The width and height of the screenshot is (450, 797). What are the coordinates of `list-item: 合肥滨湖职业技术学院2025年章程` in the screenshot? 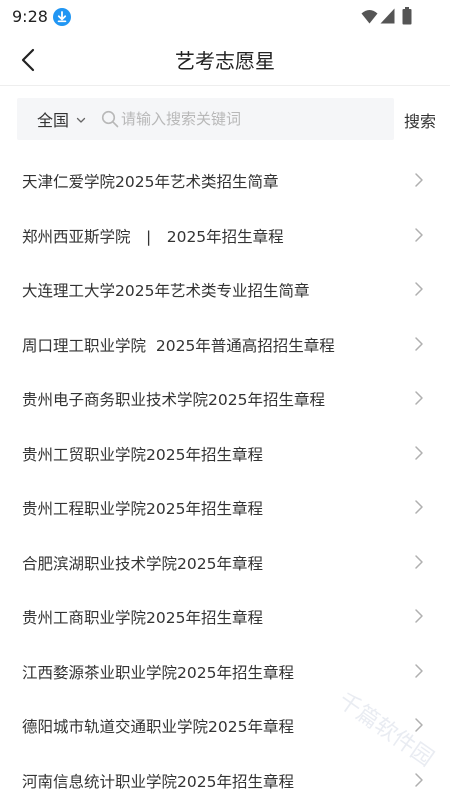 It's located at (225, 562).